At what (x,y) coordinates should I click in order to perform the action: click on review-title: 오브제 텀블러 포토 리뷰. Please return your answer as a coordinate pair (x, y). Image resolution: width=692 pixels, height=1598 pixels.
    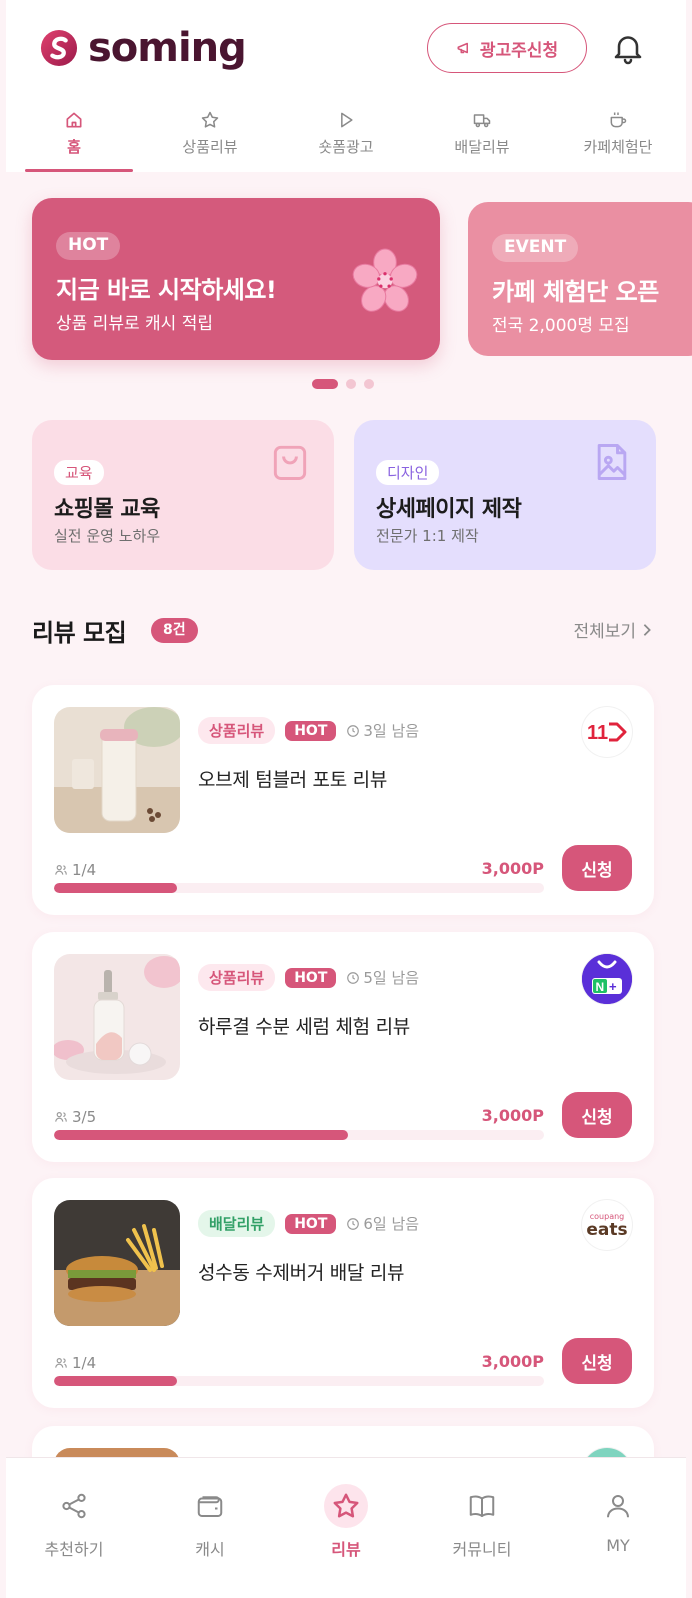
    Looking at the image, I should click on (293, 780).